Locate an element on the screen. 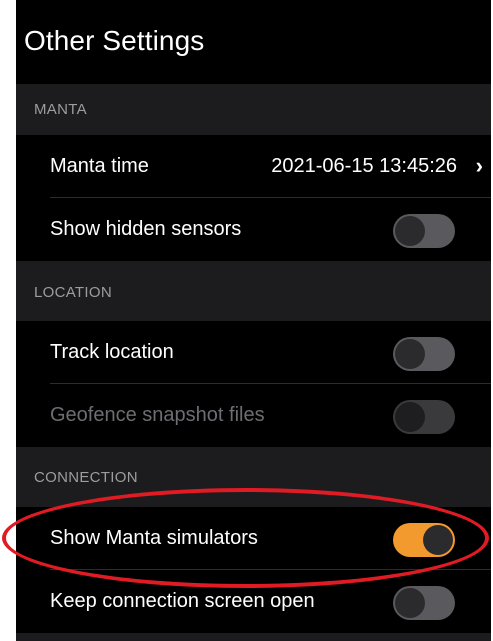 The image size is (493, 641). show-hidden-sensors-row: Show hidden sensors is located at coordinates (253, 229).